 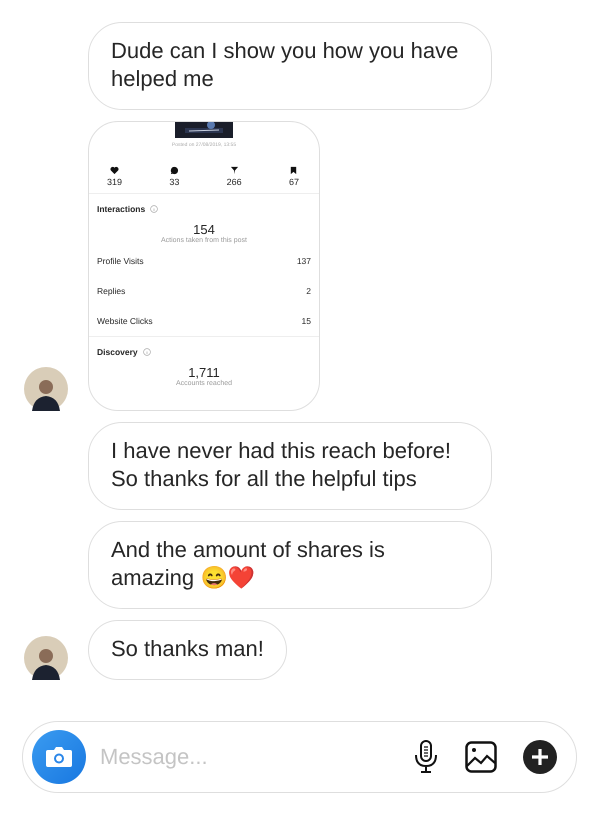 What do you see at coordinates (203, 372) in the screenshot?
I see `discovery-total: 1,711` at bounding box center [203, 372].